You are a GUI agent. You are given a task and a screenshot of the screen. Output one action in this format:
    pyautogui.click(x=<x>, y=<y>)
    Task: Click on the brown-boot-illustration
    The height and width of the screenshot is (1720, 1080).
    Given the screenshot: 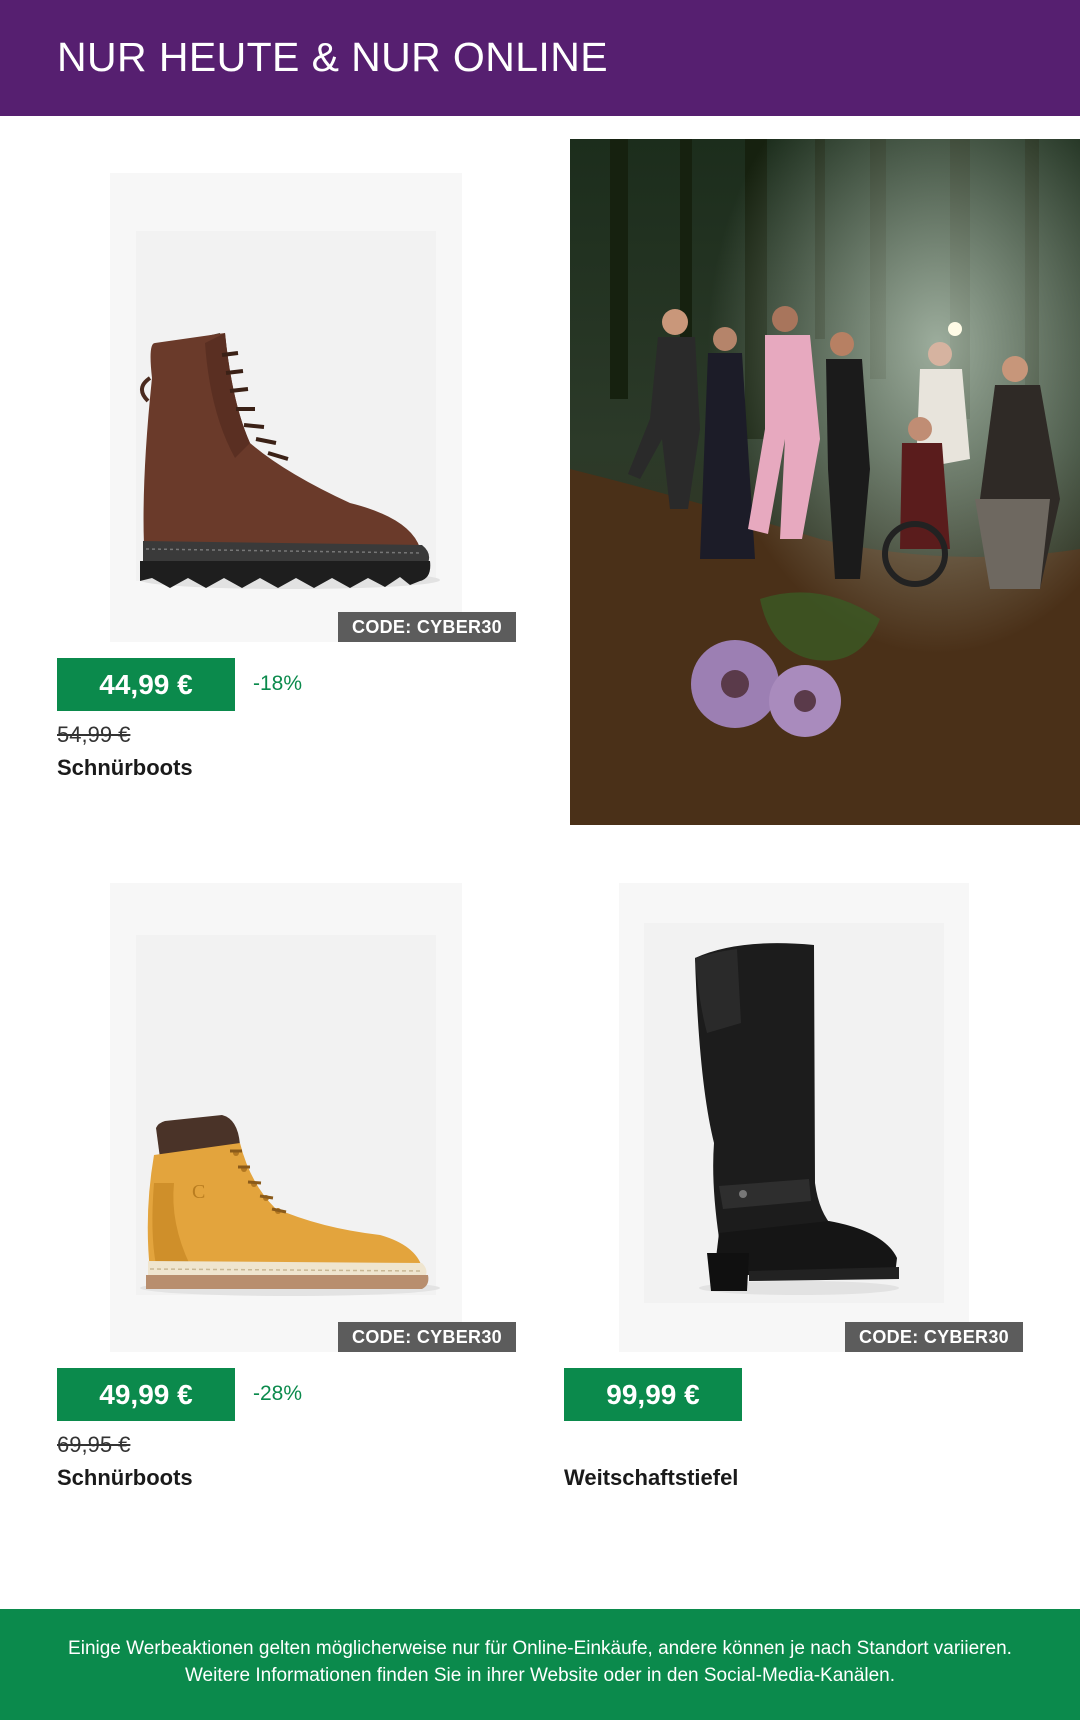 What is the action you would take?
    pyautogui.click(x=288, y=410)
    